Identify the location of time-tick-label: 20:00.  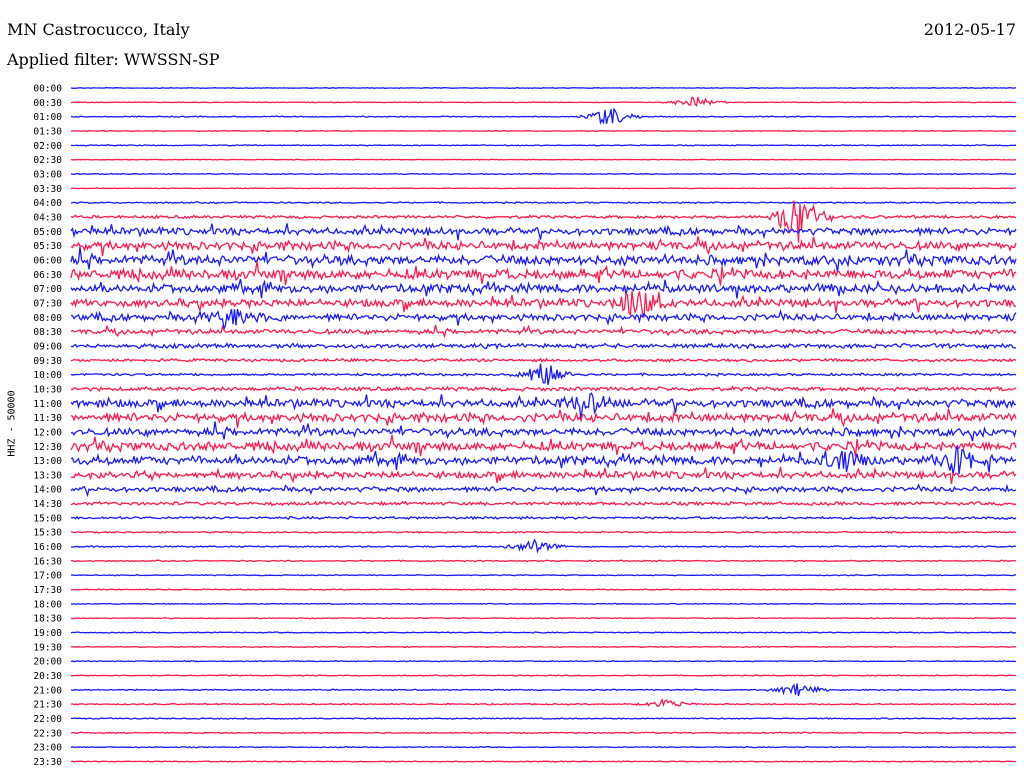
(47, 662).